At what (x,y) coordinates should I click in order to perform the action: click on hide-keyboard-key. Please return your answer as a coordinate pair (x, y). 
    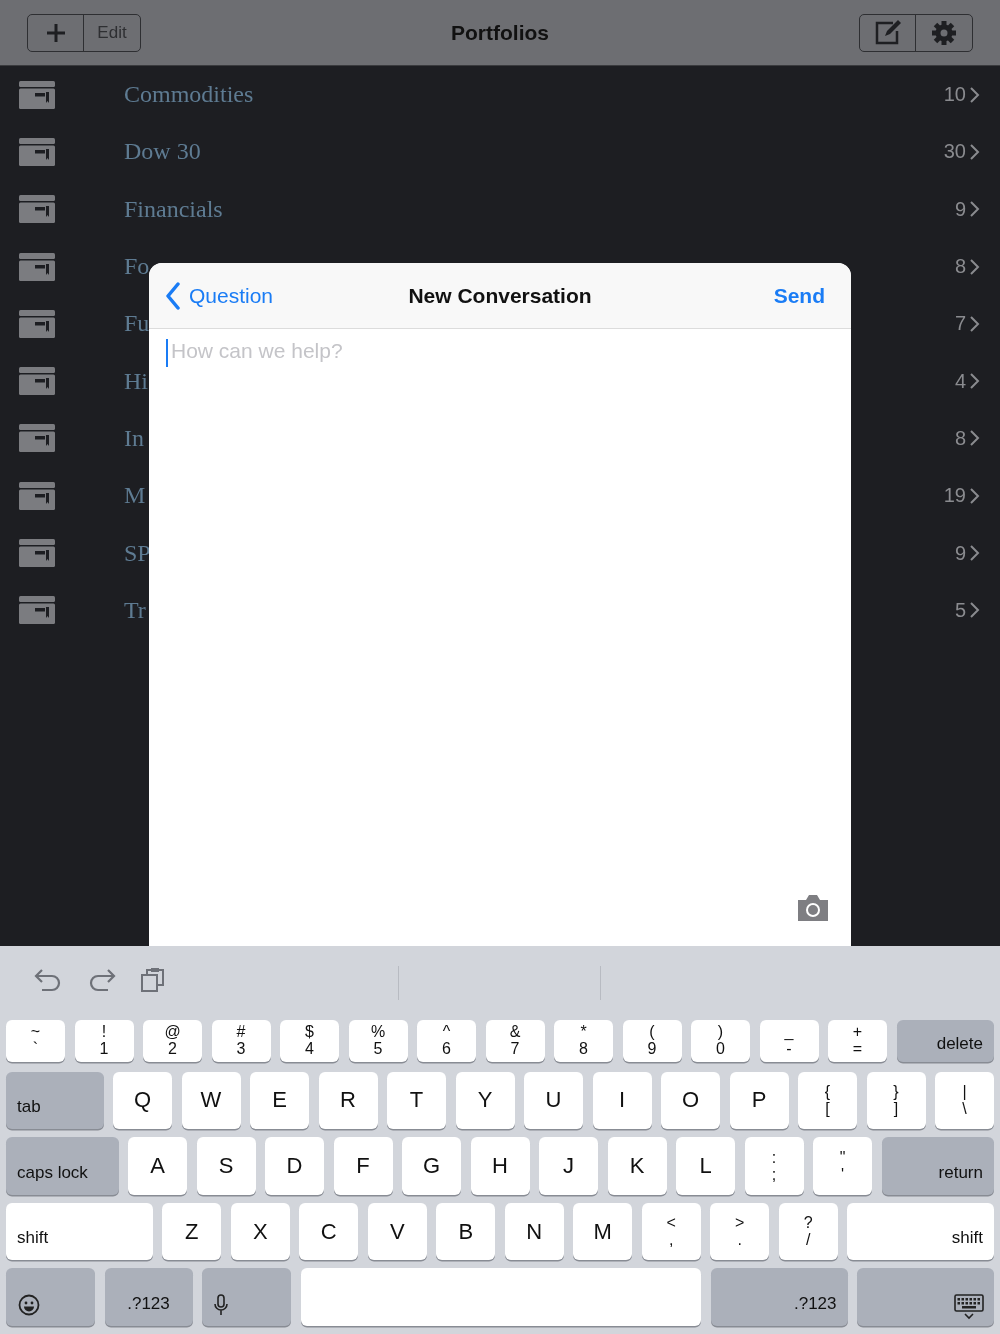
    Looking at the image, I should click on (925, 1297).